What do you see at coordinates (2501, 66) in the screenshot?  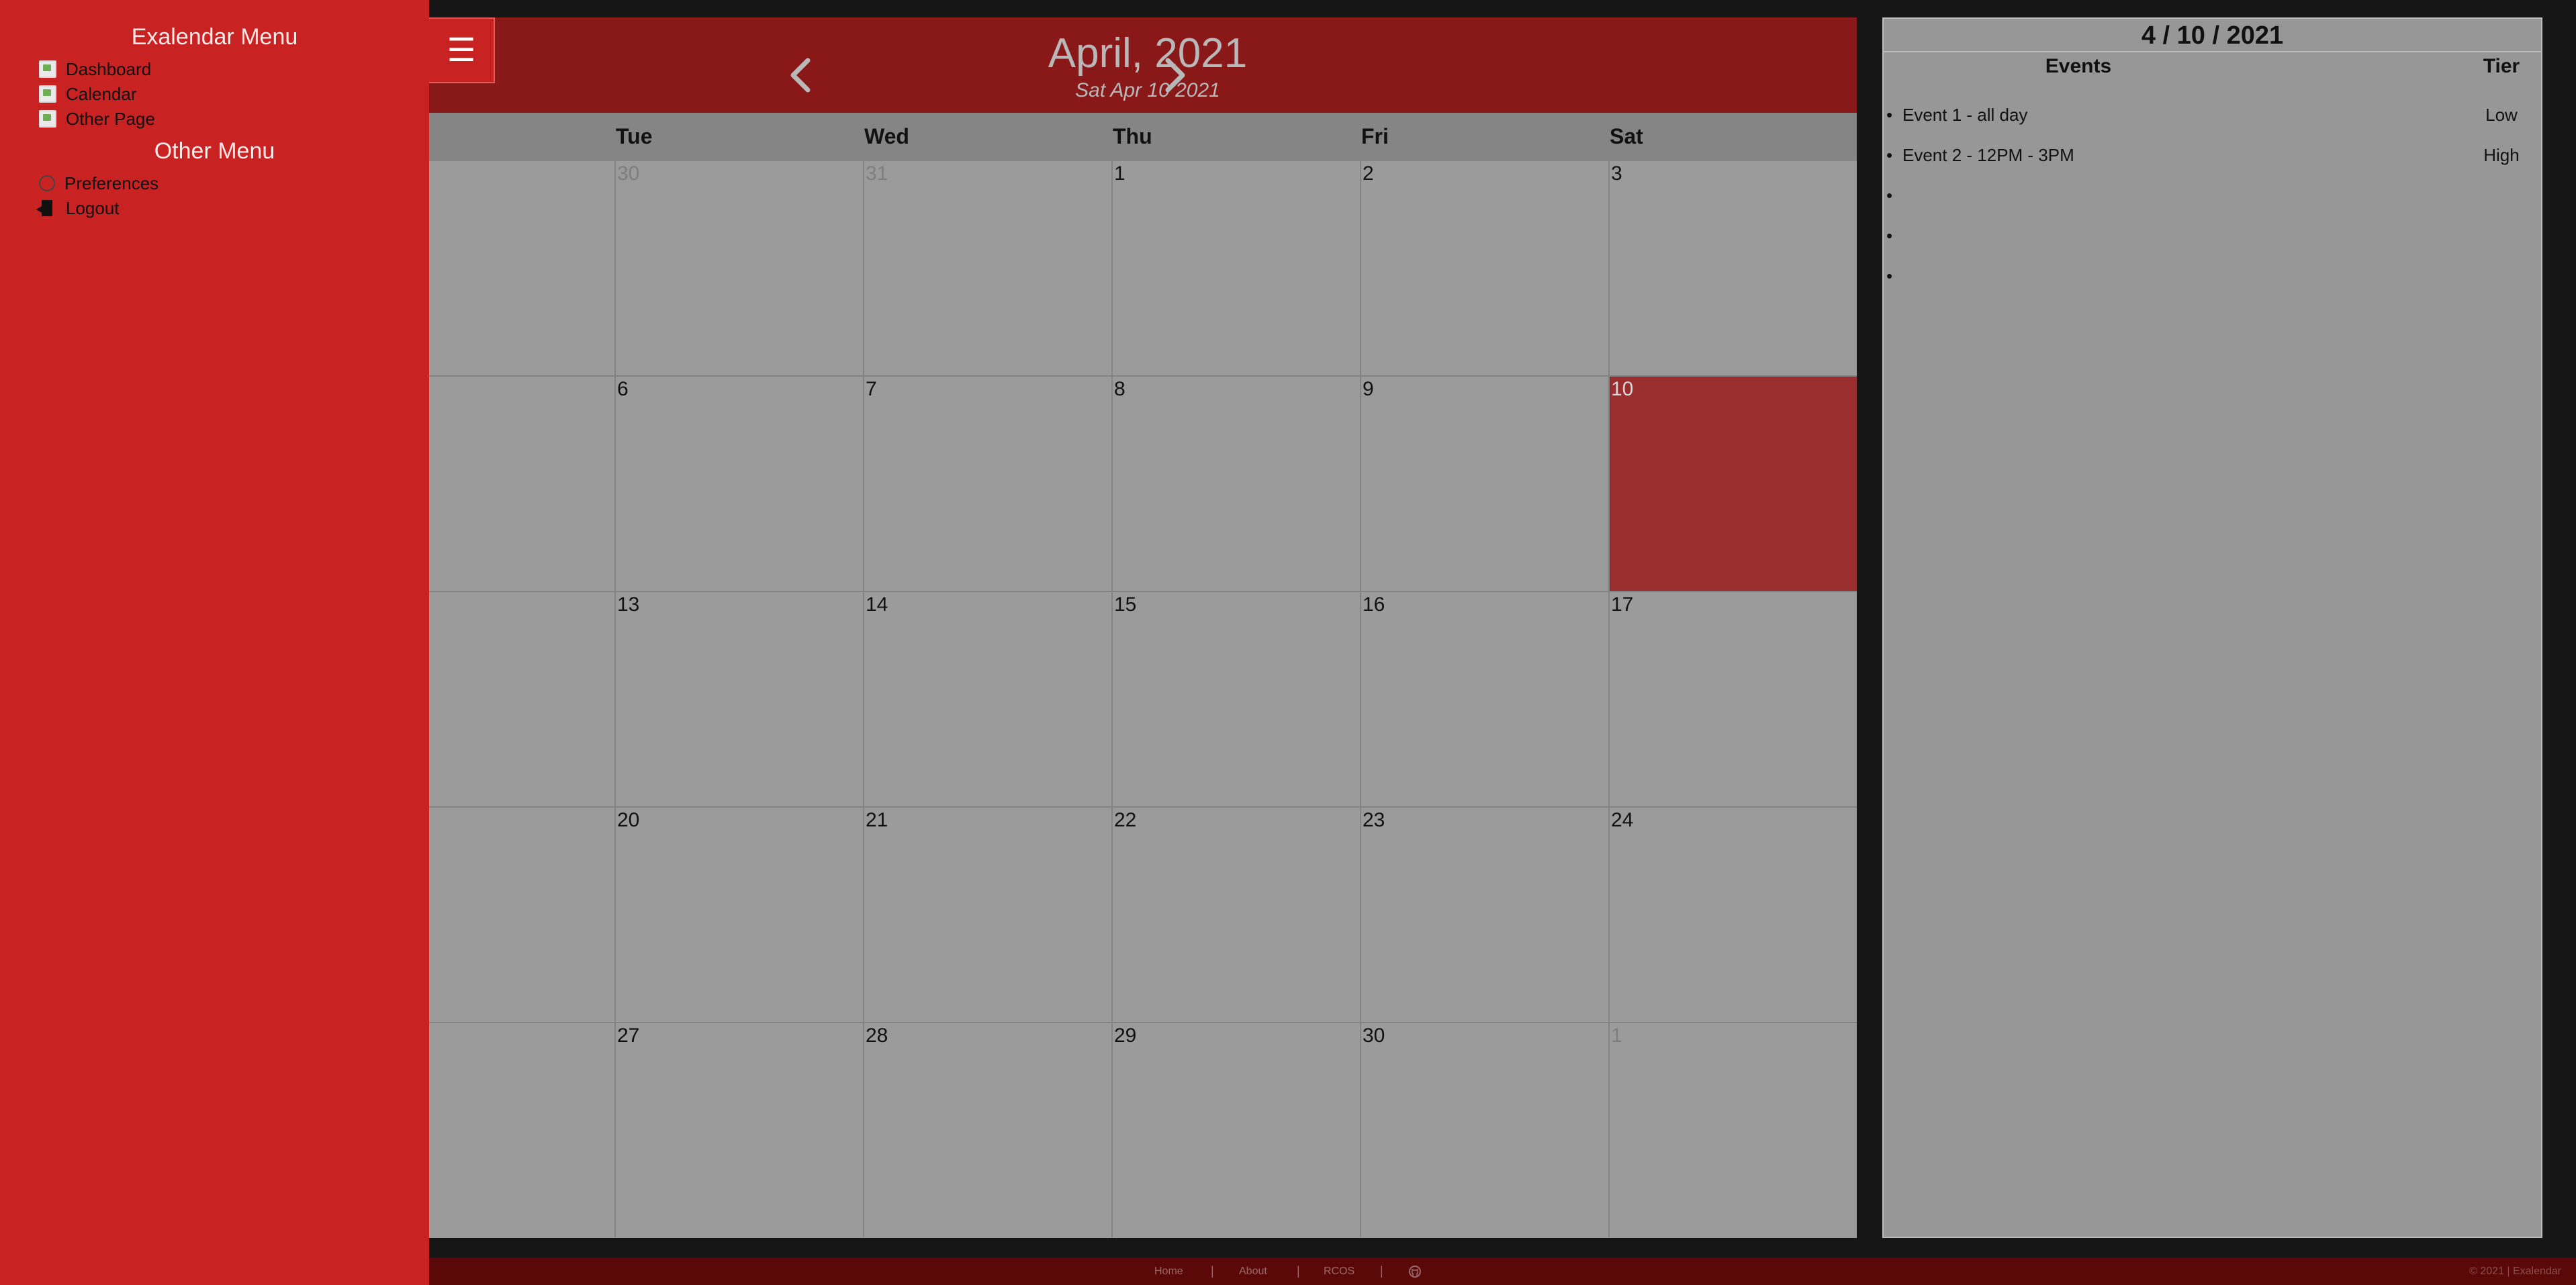 I see `tier-column-header: Tier` at bounding box center [2501, 66].